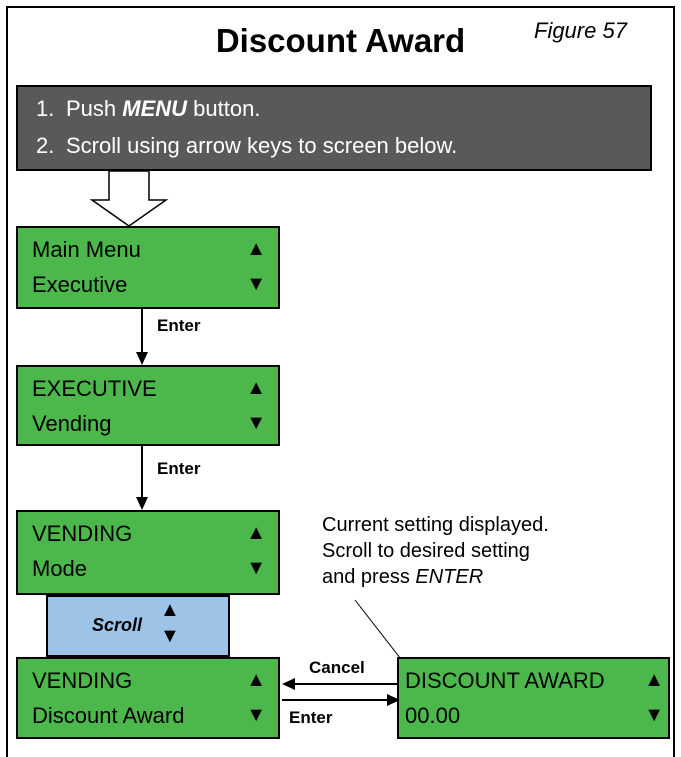 The image size is (681, 757). What do you see at coordinates (148, 405) in the screenshot?
I see `lcd-executive: EXECUTIVE Vending ▲ ▼` at bounding box center [148, 405].